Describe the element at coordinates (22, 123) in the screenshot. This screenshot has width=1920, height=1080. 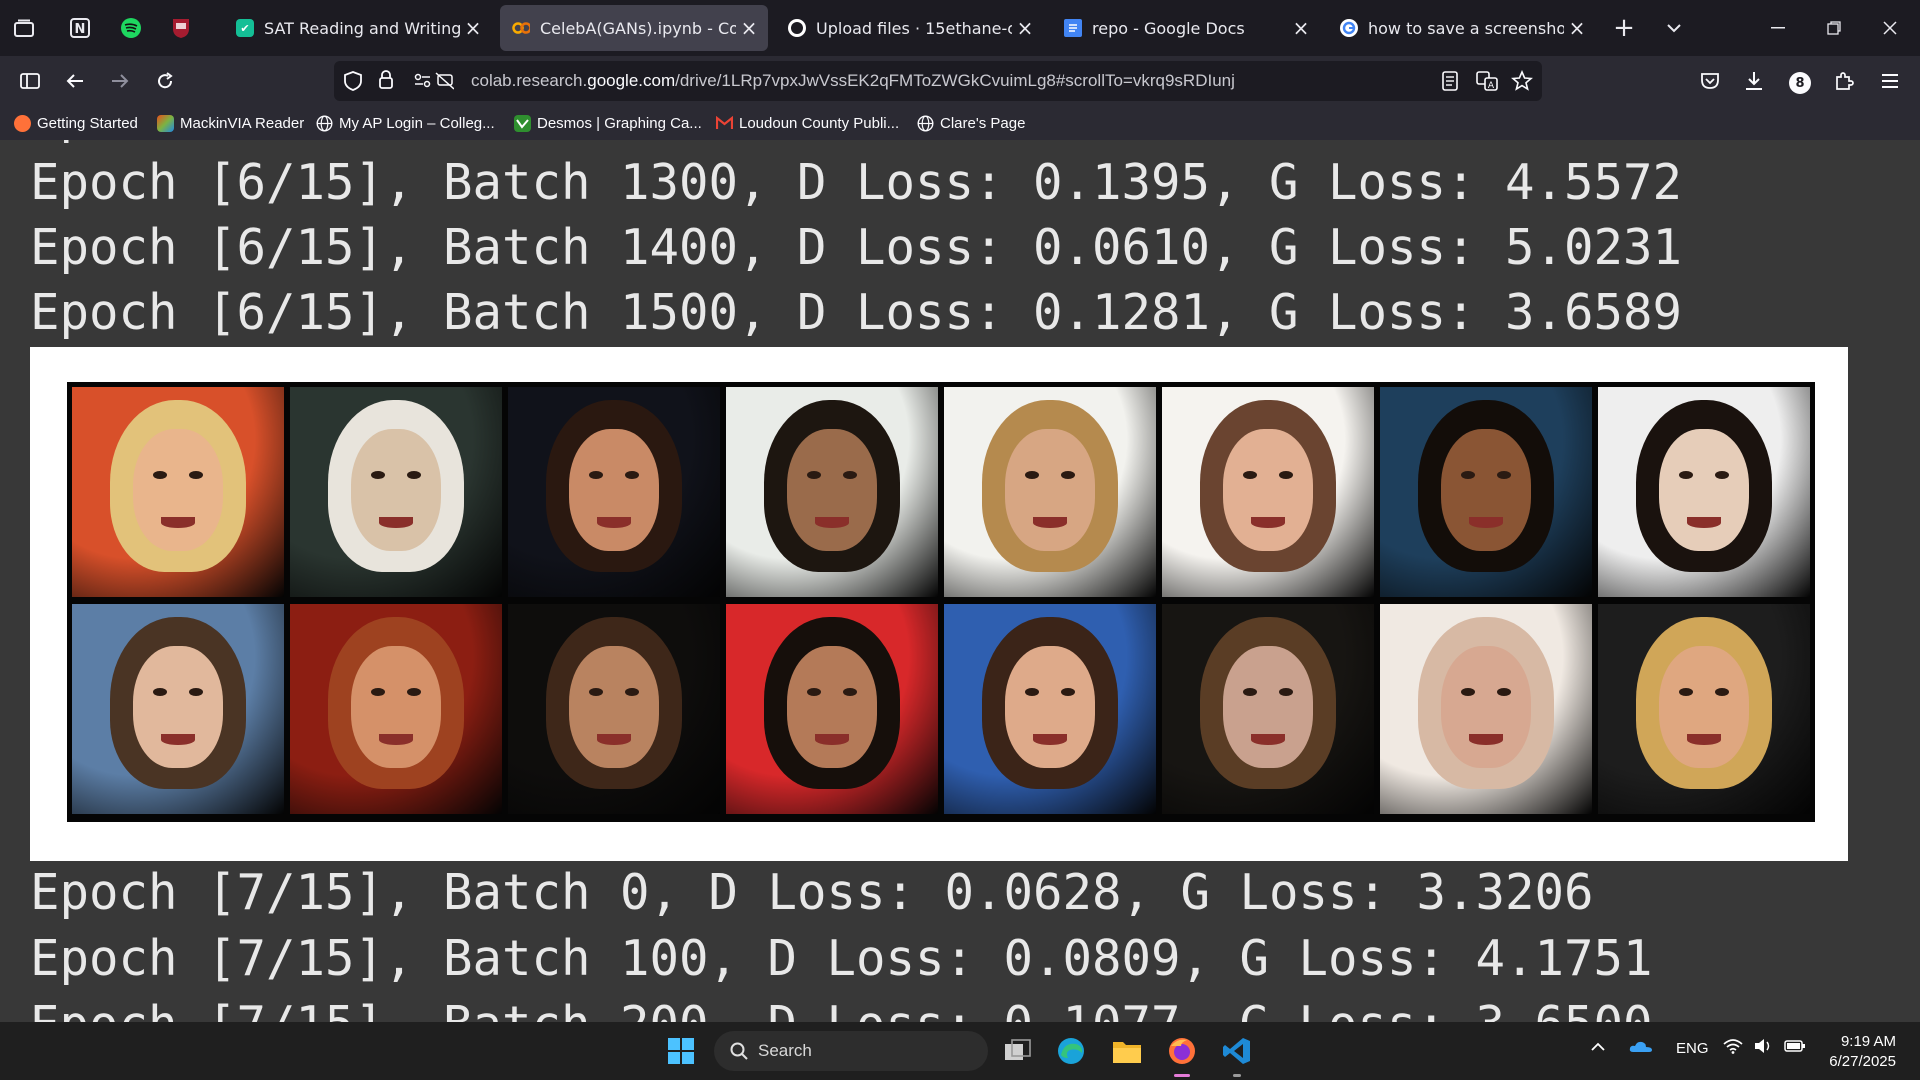
I see `firefox-icon` at that location.